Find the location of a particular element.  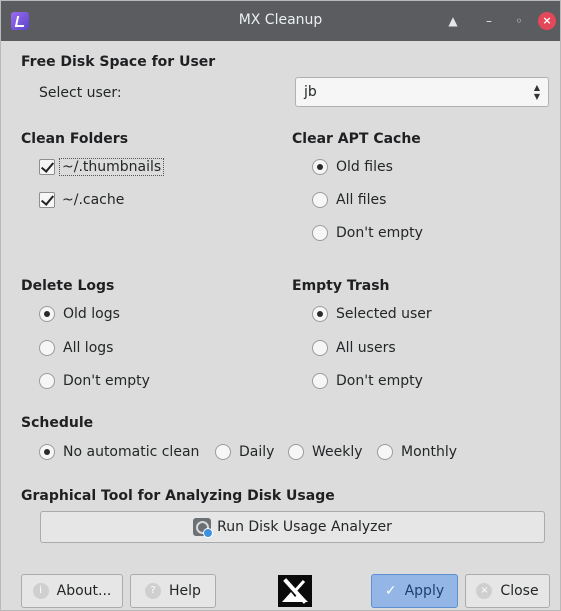

schedule-daily-radio: Daily is located at coordinates (244, 452).